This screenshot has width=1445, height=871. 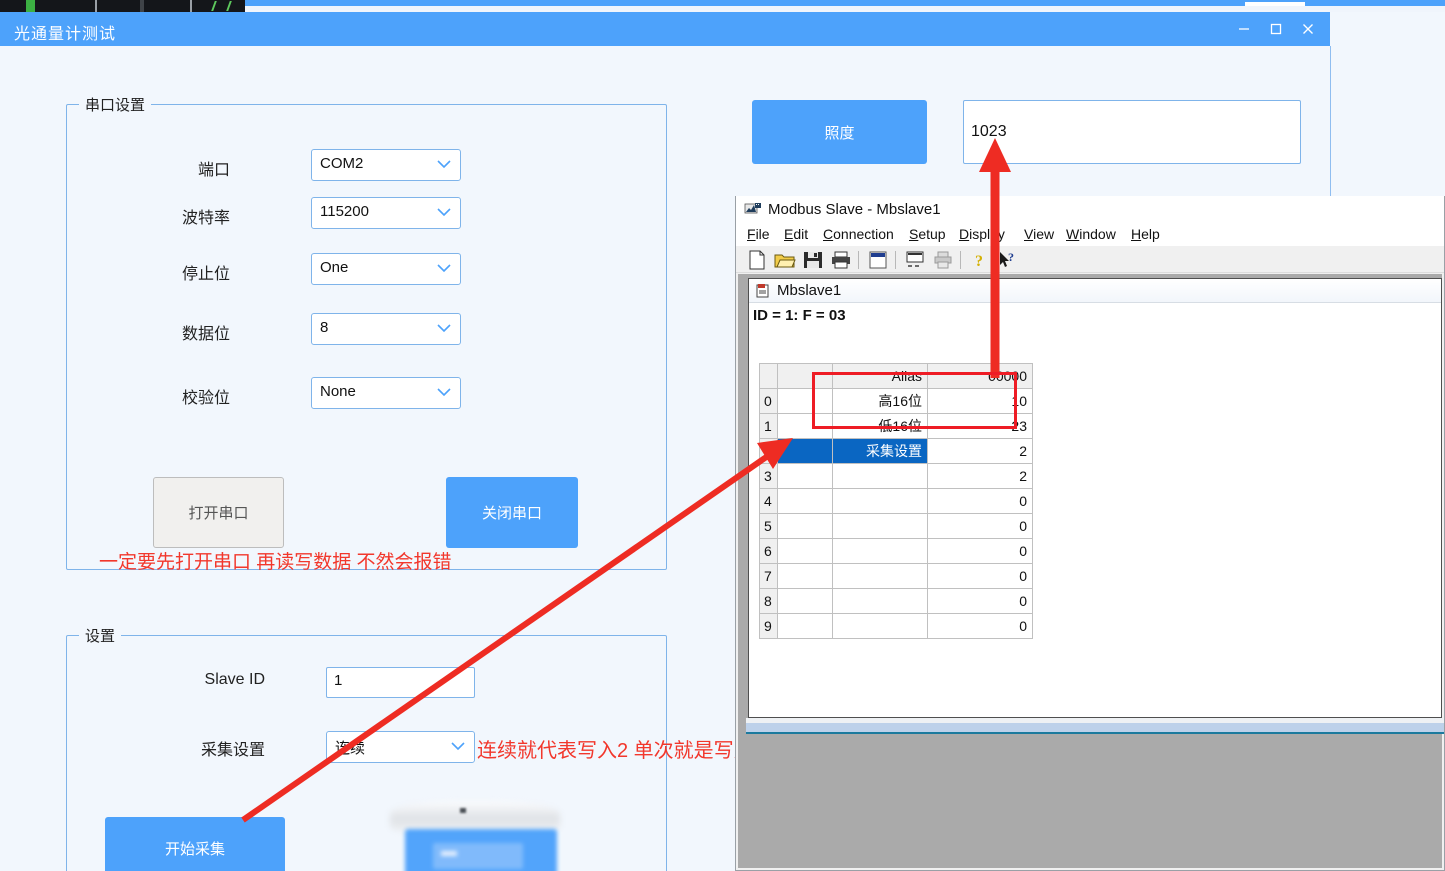 What do you see at coordinates (813, 260) in the screenshot?
I see `save-disk-icon` at bounding box center [813, 260].